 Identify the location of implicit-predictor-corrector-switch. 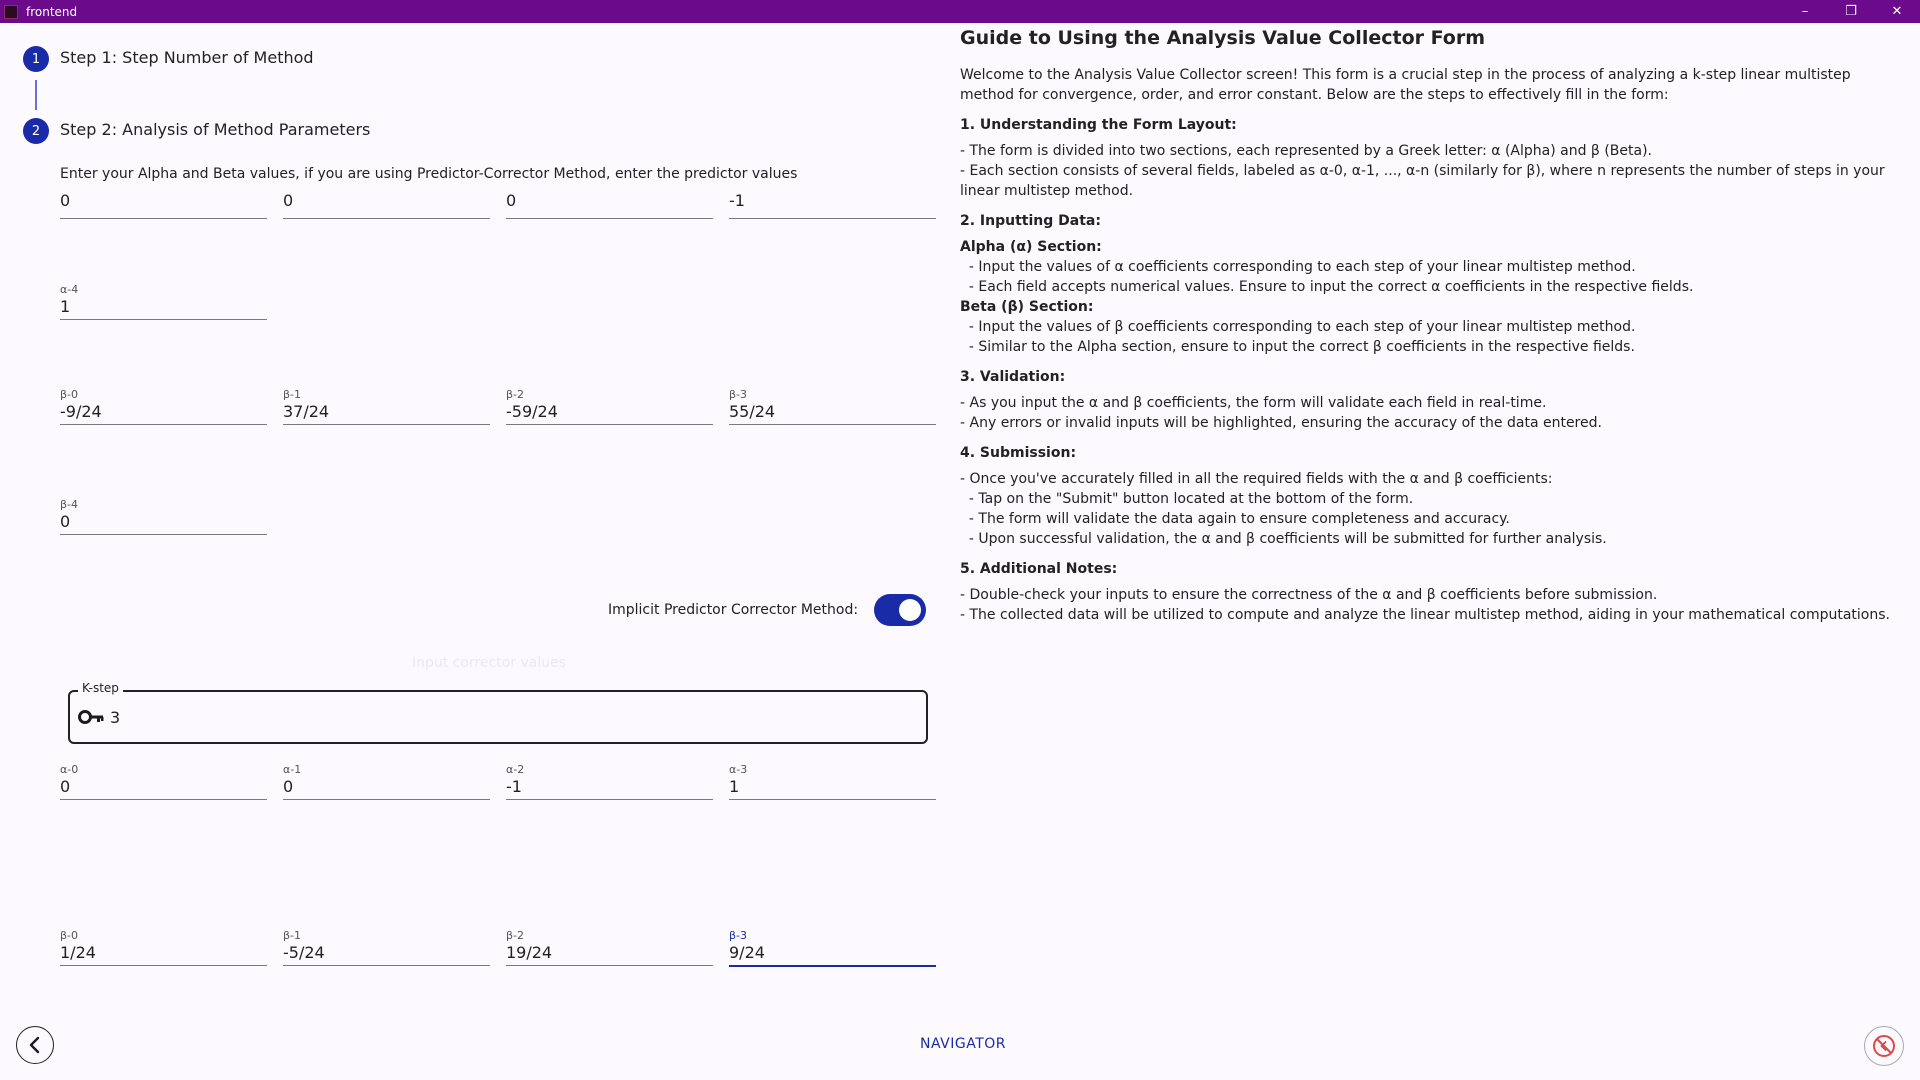
(900, 610).